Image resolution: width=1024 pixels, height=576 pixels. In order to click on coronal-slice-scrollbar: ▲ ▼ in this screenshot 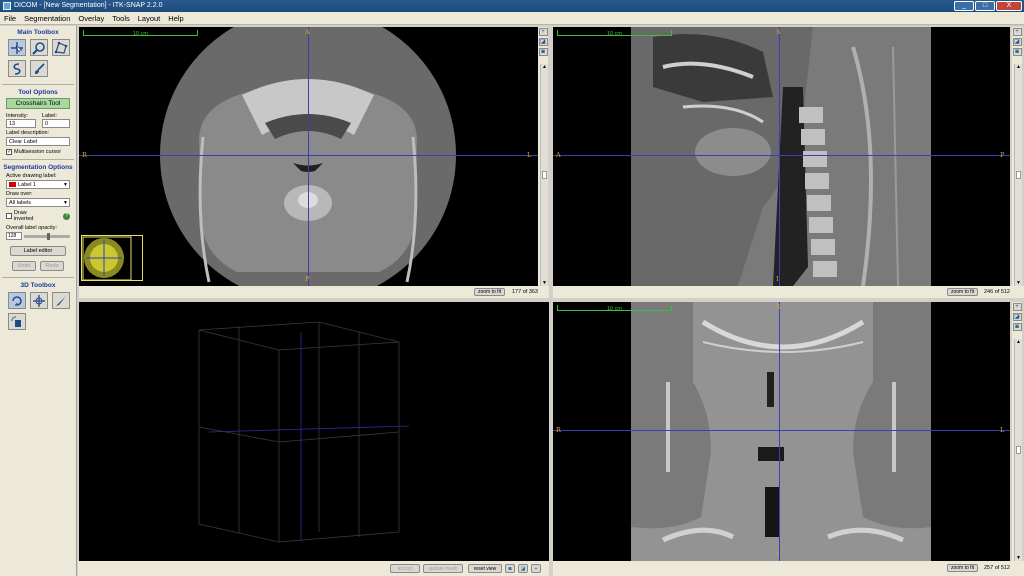, I will do `click(1018, 450)`.